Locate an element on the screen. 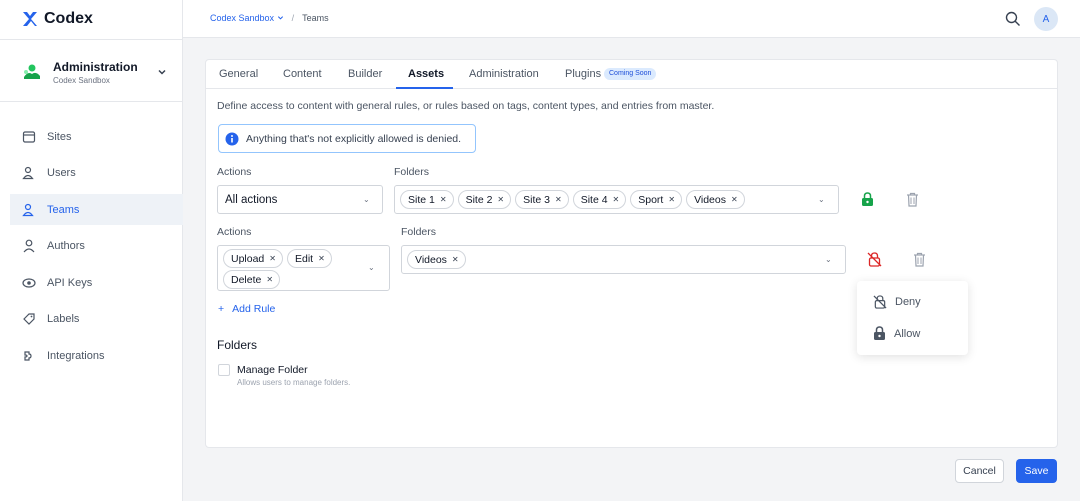  sidebar-item-label: Sites is located at coordinates (59, 136).